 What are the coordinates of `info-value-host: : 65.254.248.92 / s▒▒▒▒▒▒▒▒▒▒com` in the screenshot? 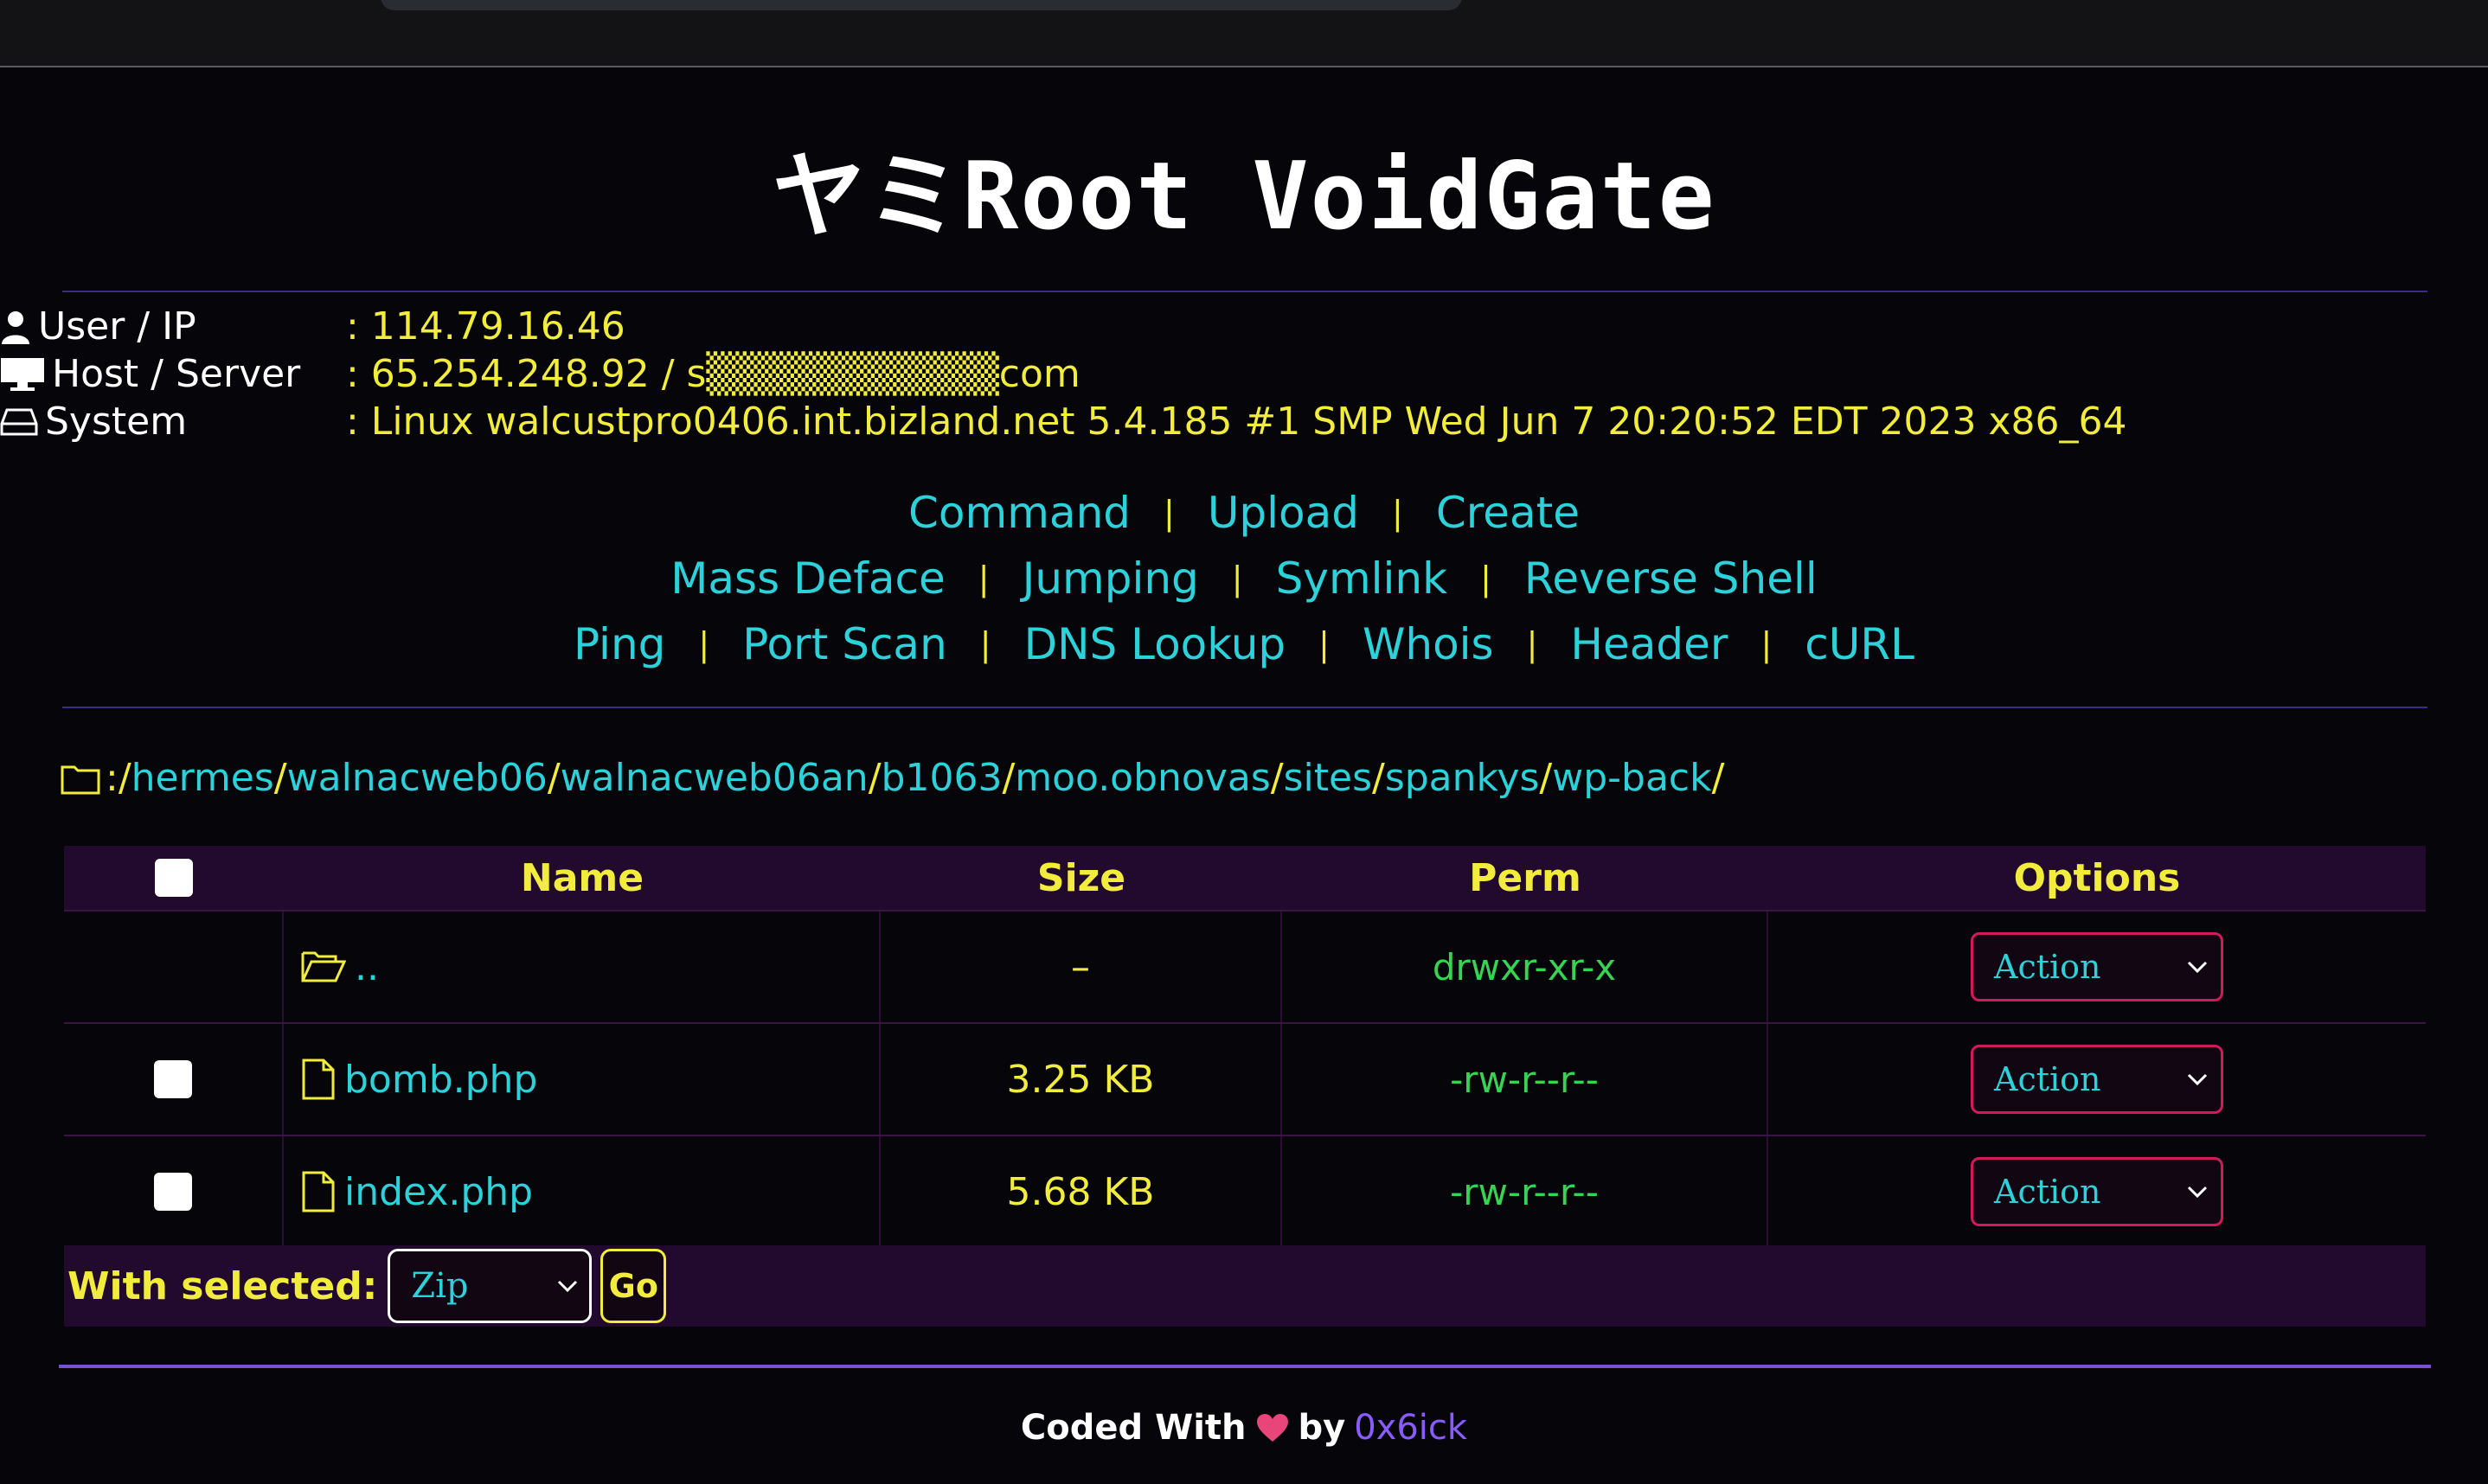 It's located at (713, 374).